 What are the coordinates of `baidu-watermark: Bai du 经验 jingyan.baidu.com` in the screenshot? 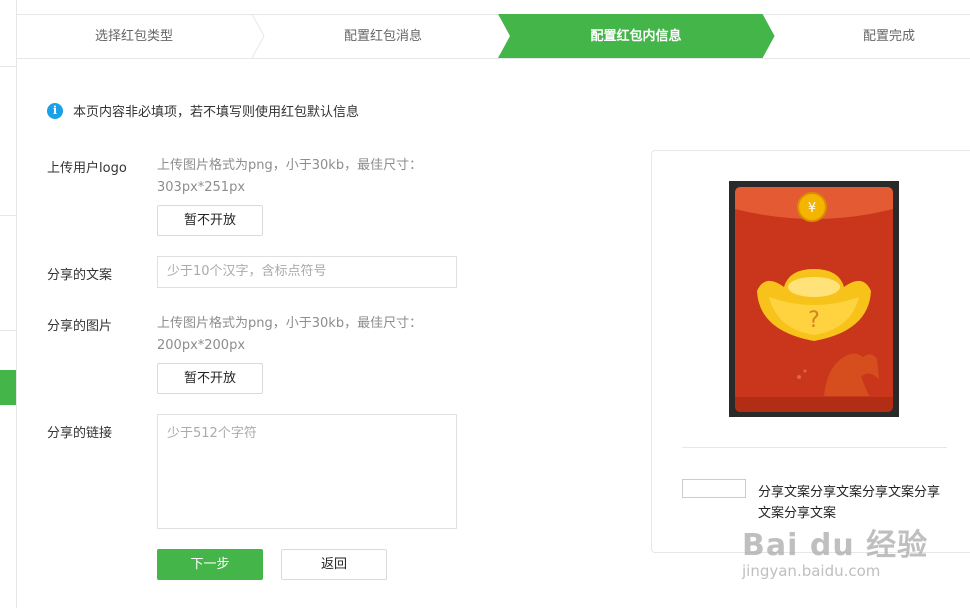 It's located at (835, 550).